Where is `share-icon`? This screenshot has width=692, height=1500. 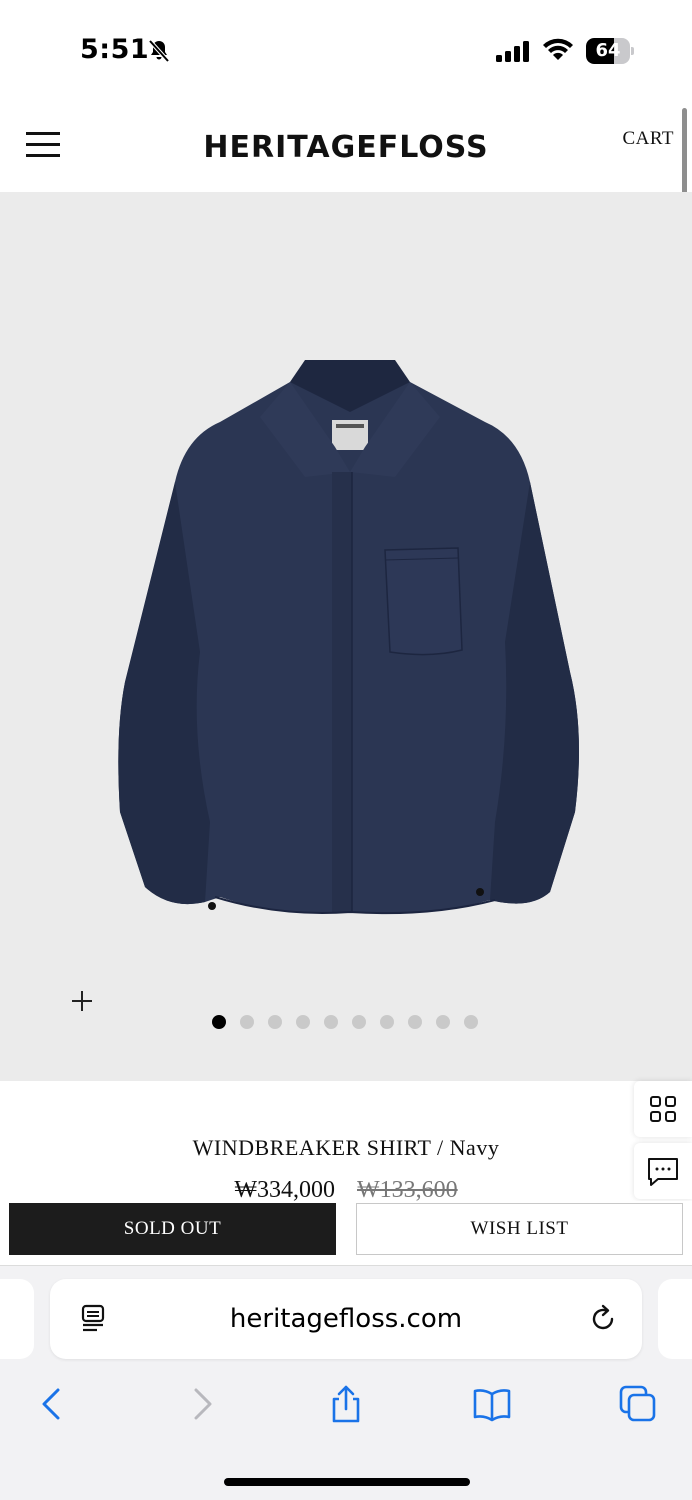 share-icon is located at coordinates (346, 1404).